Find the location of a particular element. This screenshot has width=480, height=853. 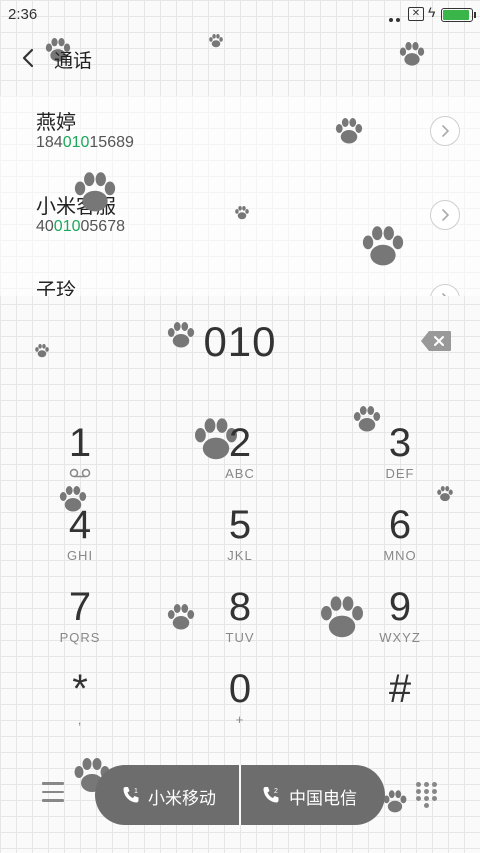

call-button-group: 1 小米移动 2 中国电信 is located at coordinates (240, 795).